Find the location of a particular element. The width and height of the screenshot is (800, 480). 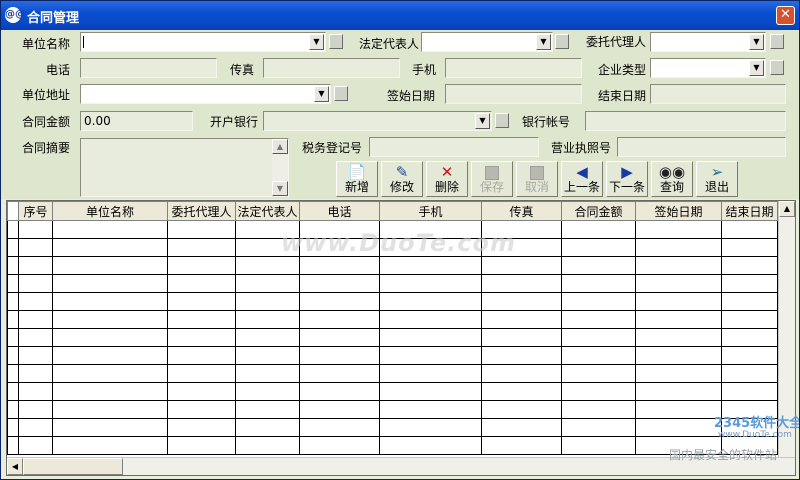

scroll-left-icon: ◀ is located at coordinates (15, 466).